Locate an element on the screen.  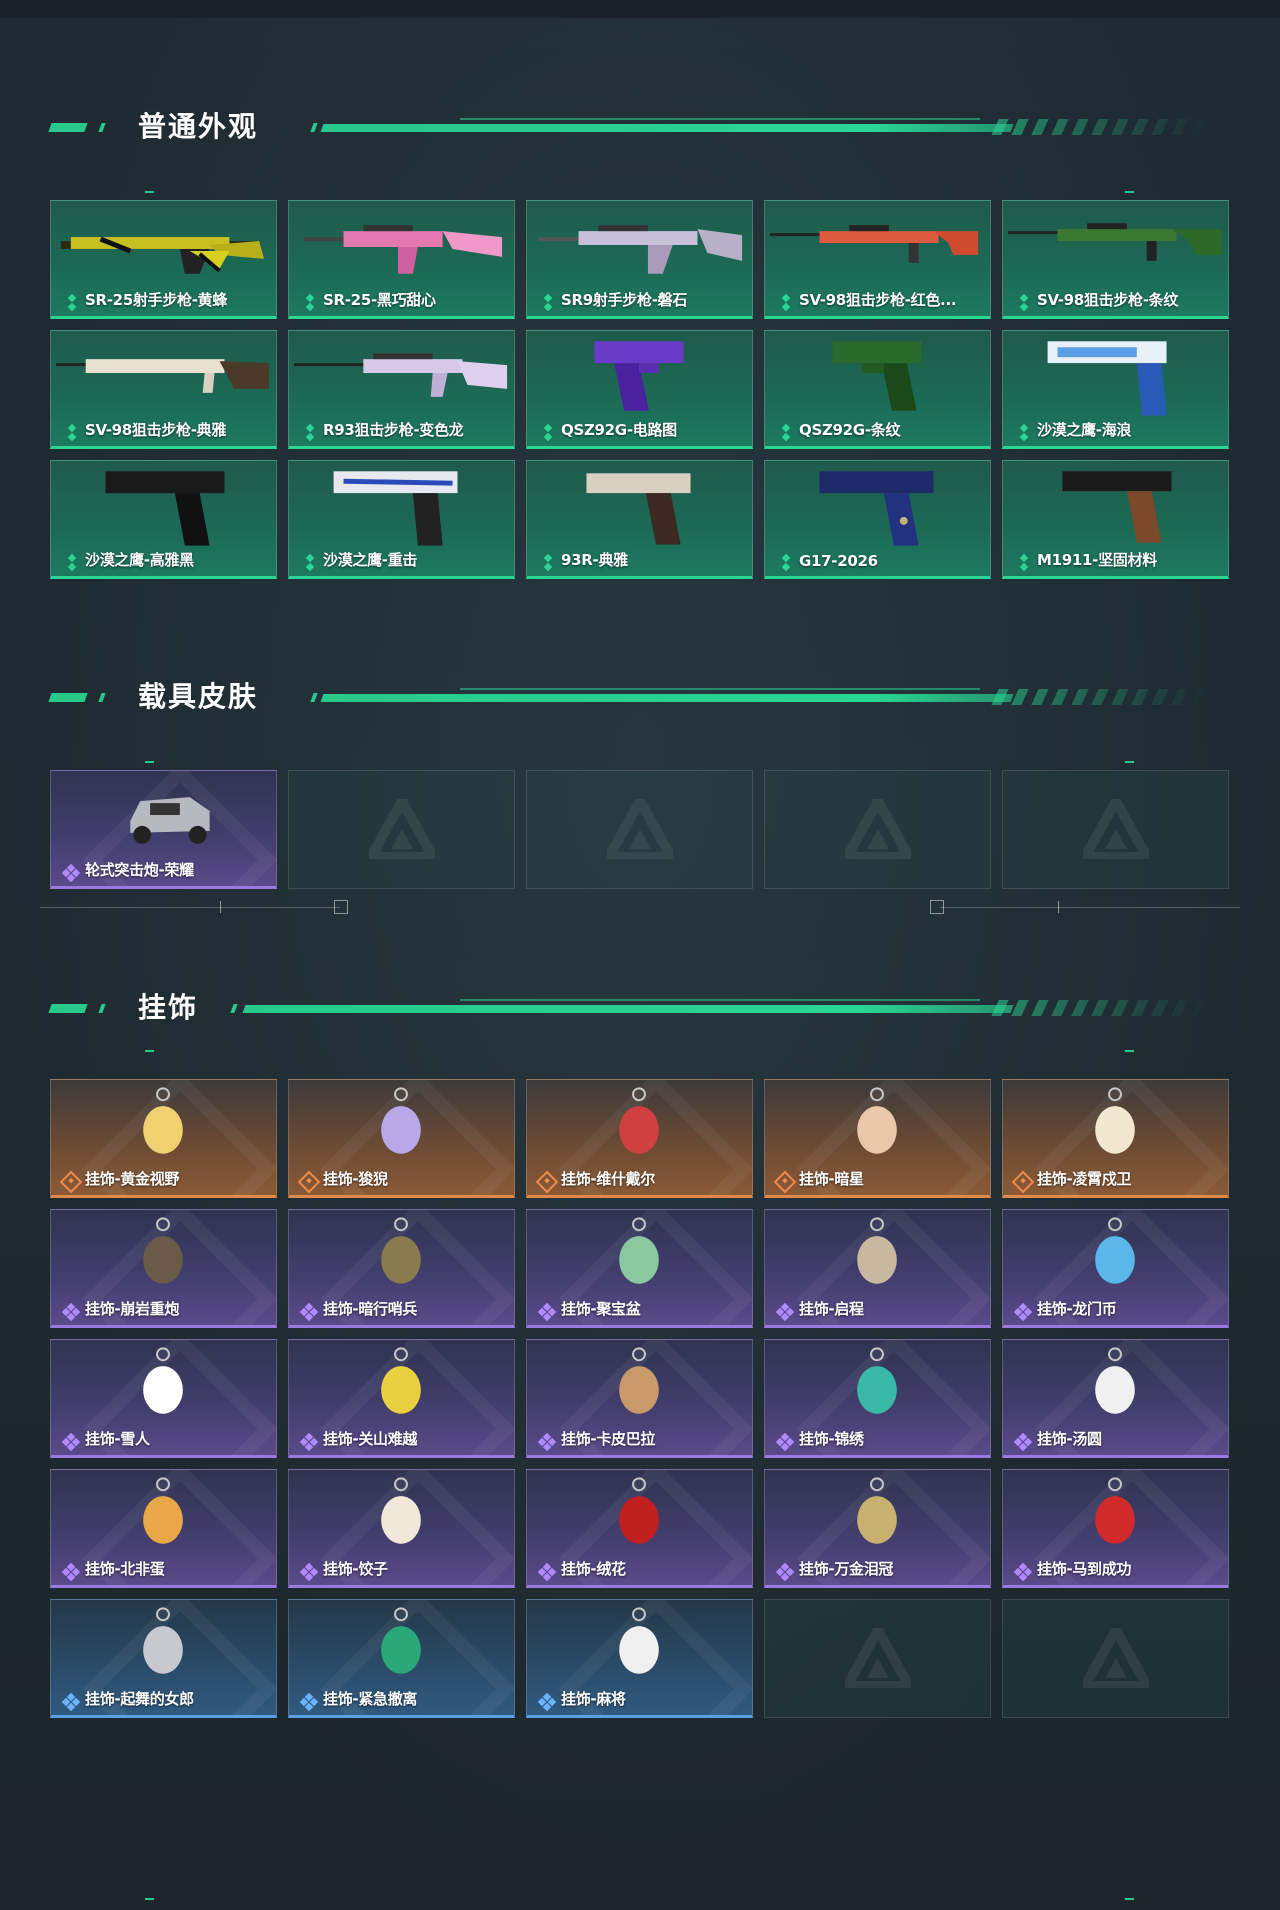
item-card: 挂饰-绒花 is located at coordinates (639, 1528).